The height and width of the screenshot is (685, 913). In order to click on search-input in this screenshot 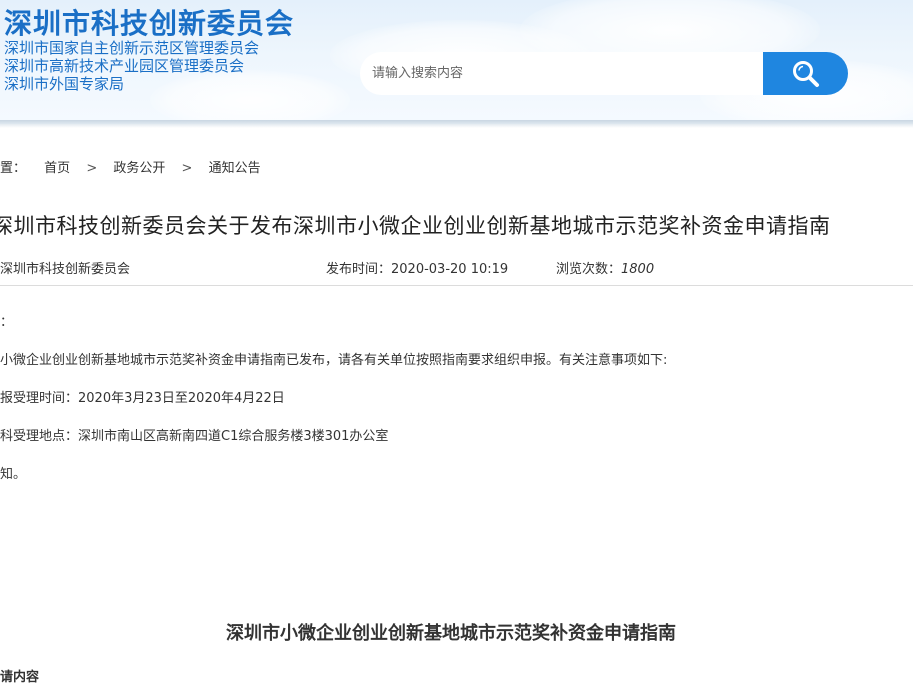, I will do `click(562, 73)`.